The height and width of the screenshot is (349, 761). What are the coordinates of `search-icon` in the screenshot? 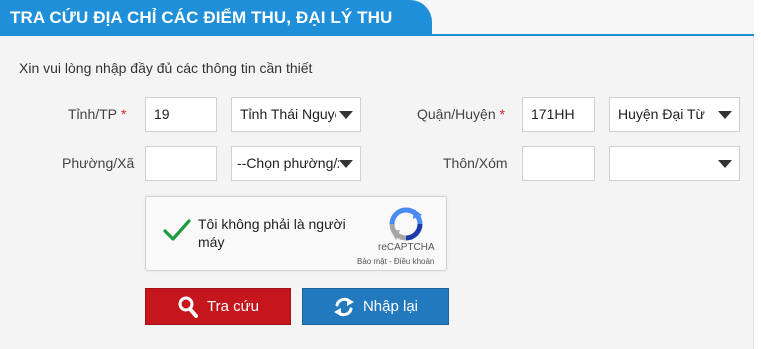 It's located at (192, 307).